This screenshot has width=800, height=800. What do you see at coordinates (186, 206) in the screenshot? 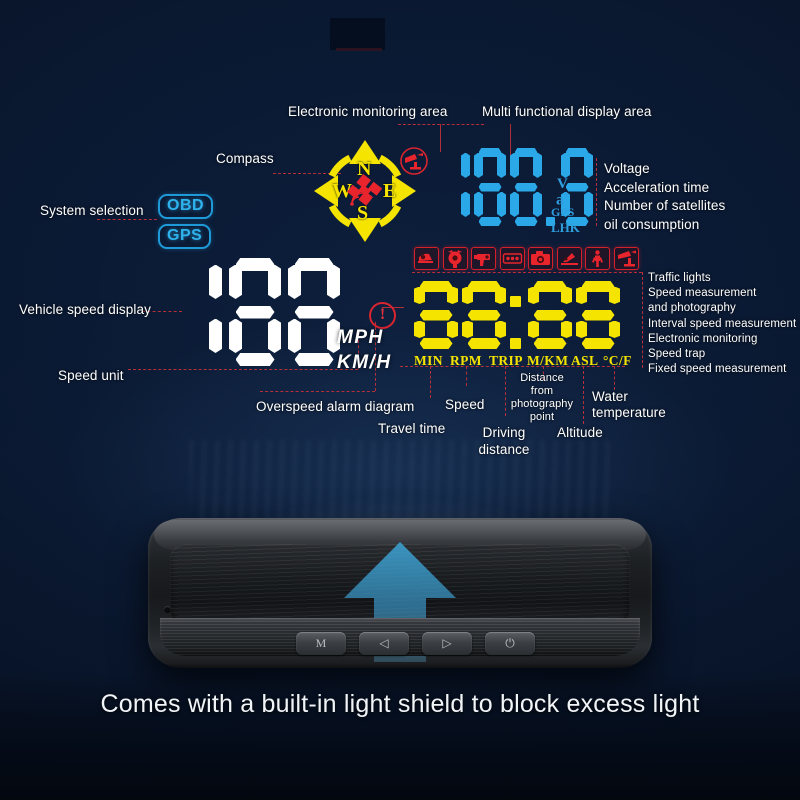
I see `system-selection-obd-pill: OBD` at bounding box center [186, 206].